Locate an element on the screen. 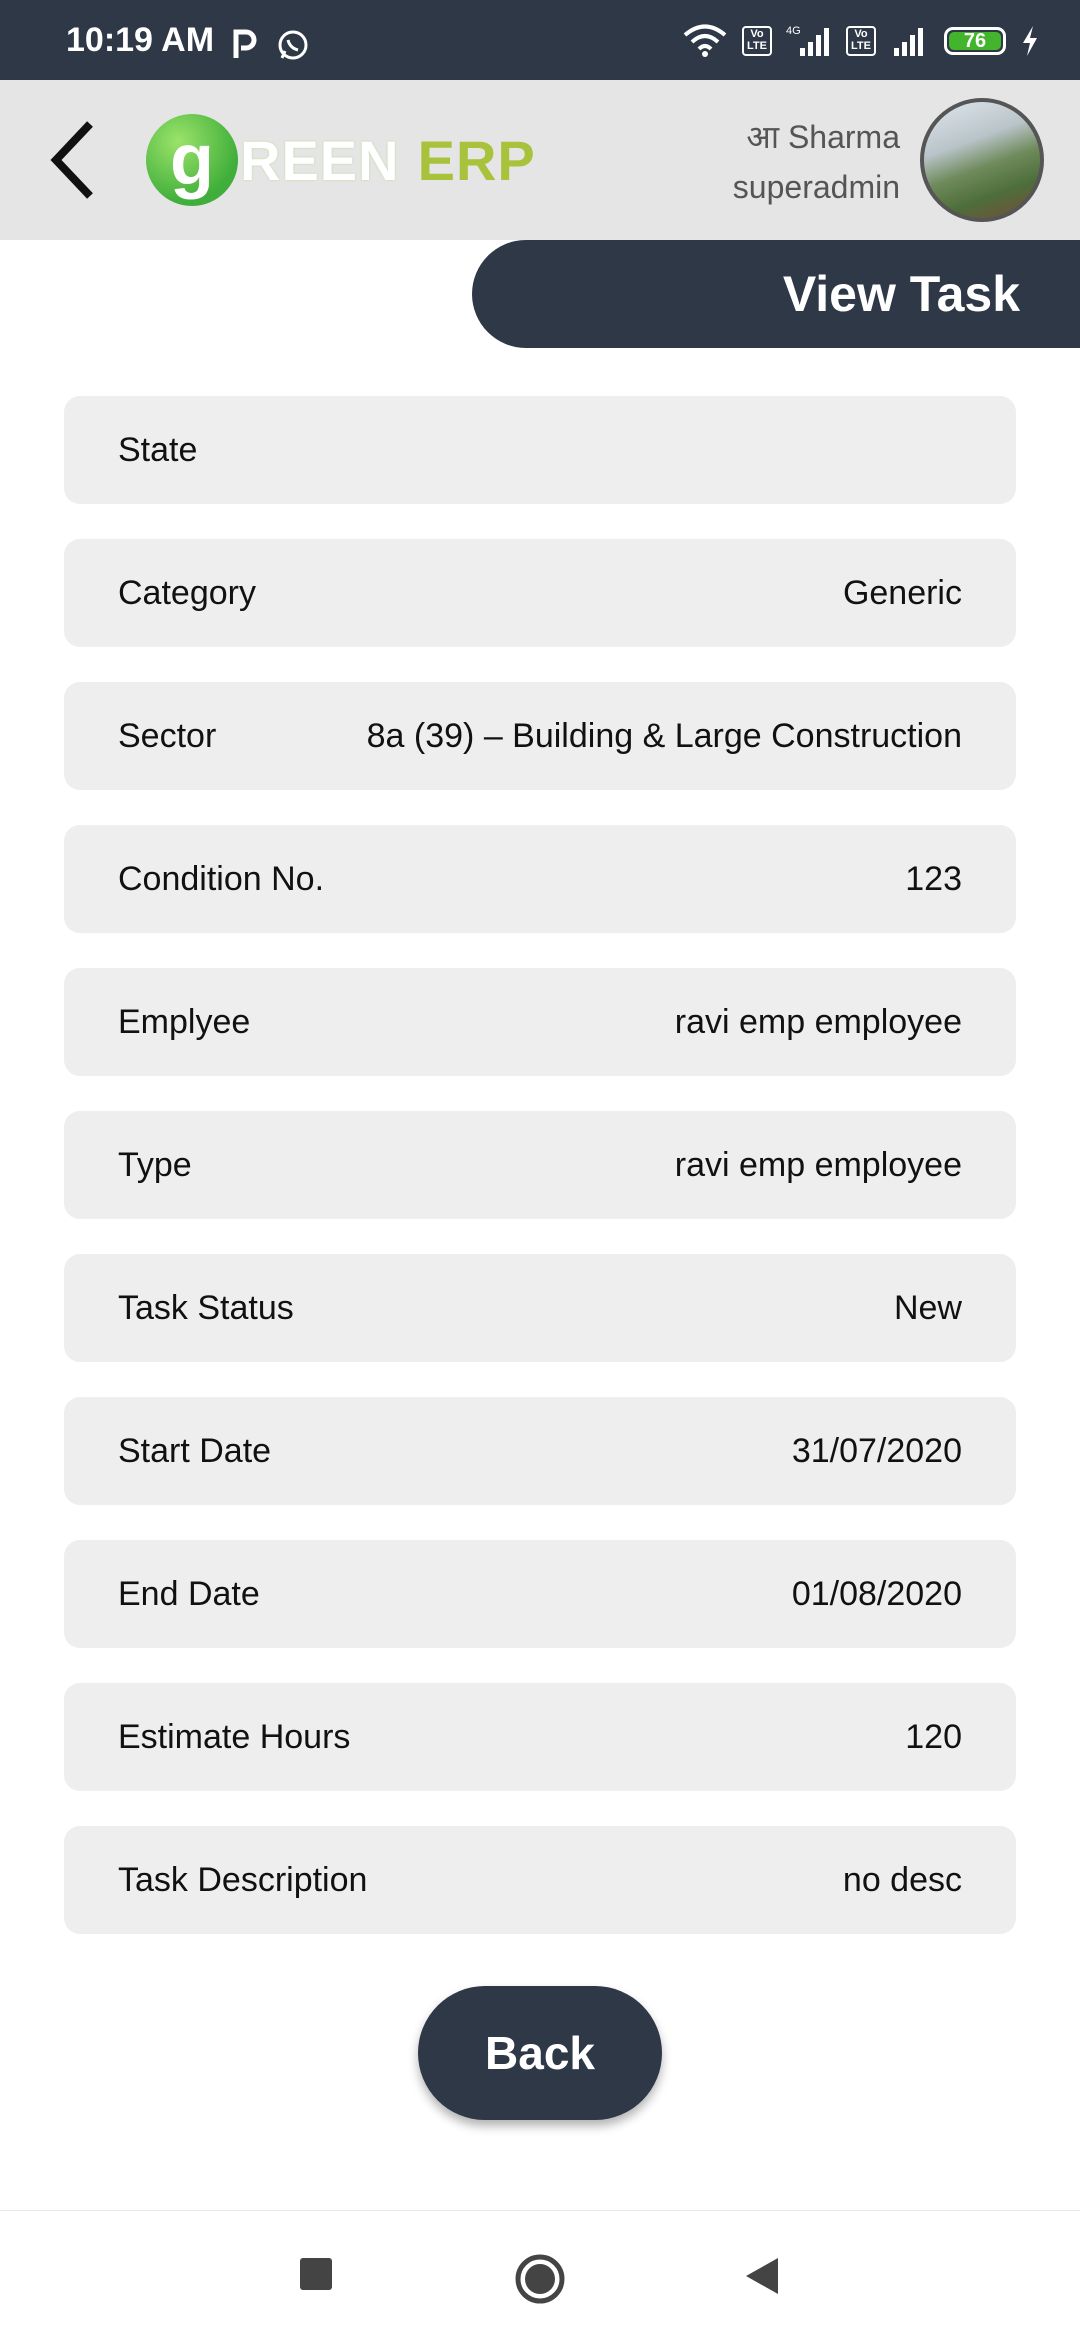  back-arrow-icon is located at coordinates (76, 160).